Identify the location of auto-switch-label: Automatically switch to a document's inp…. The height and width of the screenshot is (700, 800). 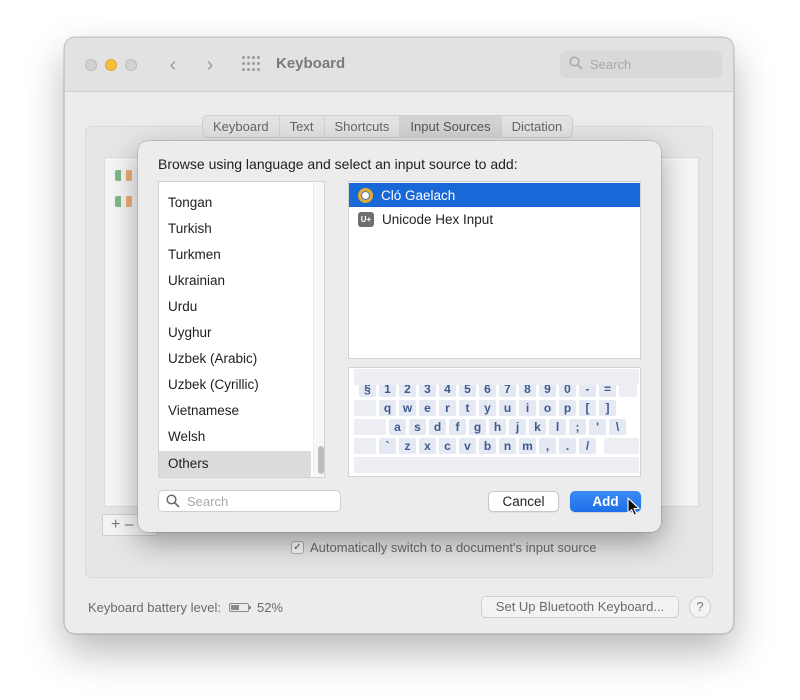
(453, 547).